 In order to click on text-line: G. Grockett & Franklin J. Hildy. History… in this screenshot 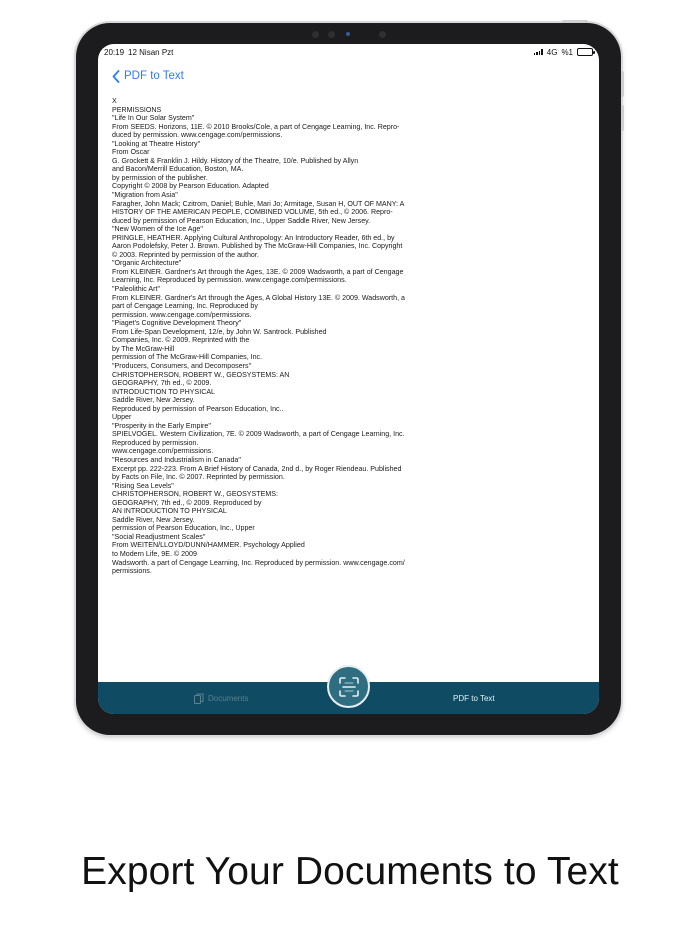, I will do `click(235, 160)`.